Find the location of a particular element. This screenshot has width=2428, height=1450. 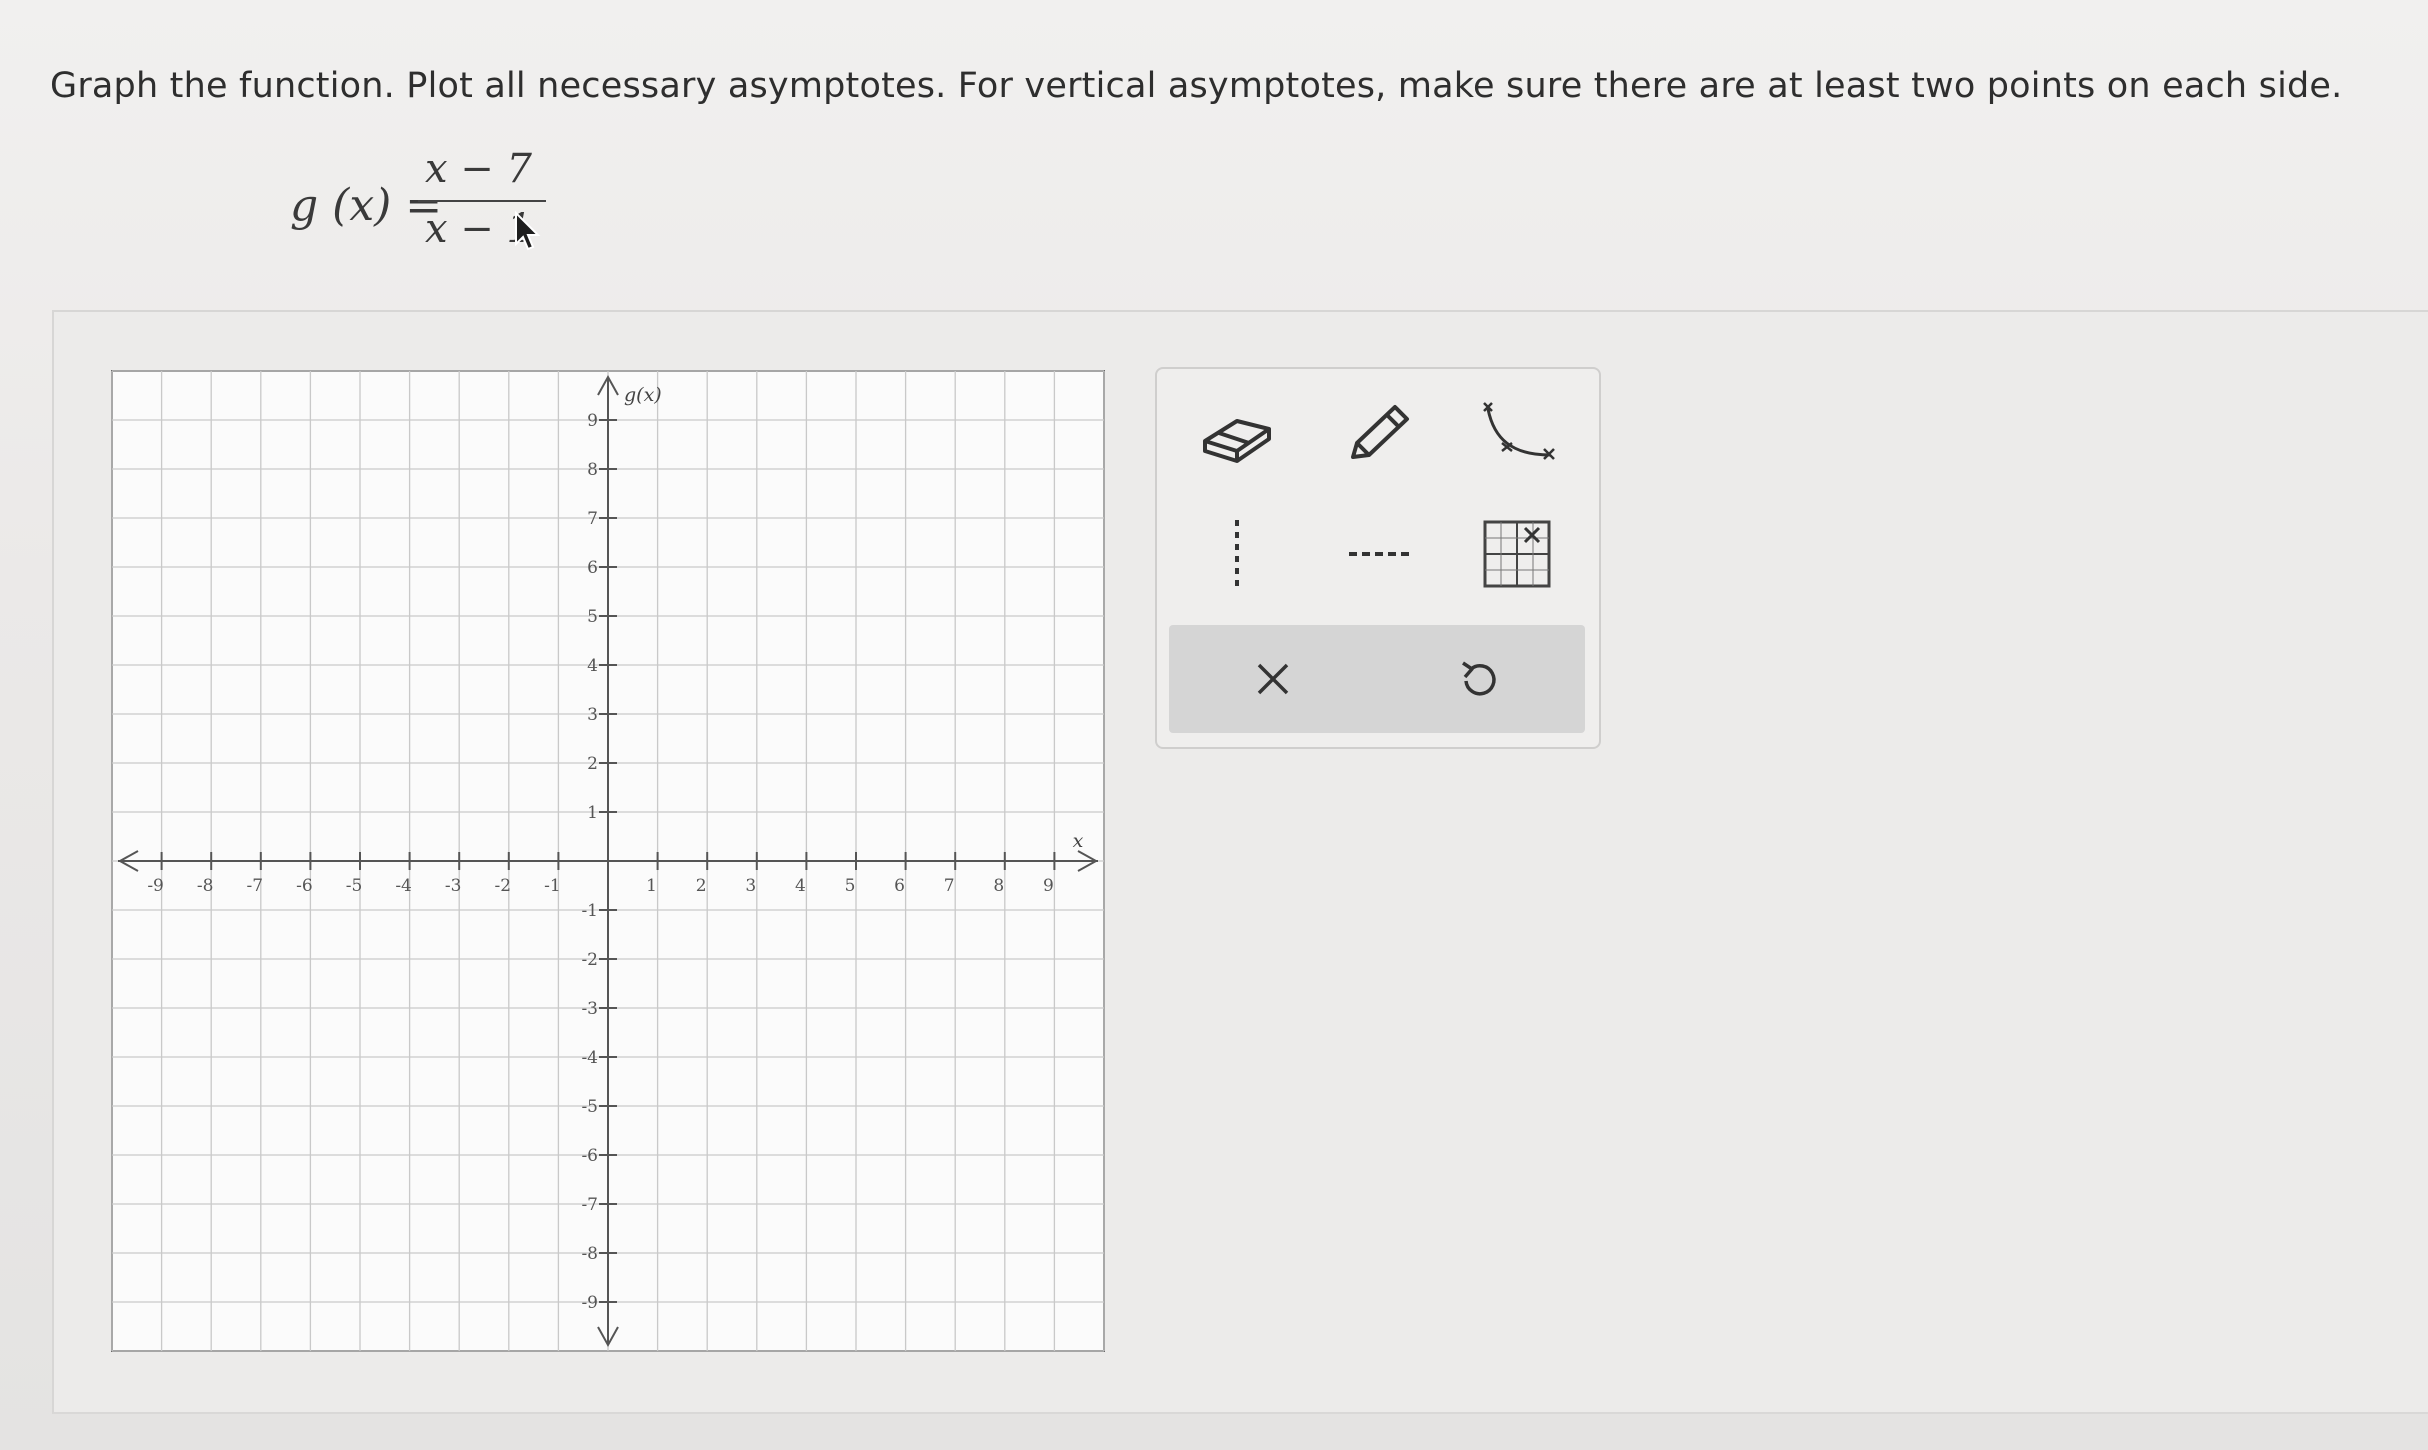

horizontal-asymptote-icon is located at coordinates (1379, 554).